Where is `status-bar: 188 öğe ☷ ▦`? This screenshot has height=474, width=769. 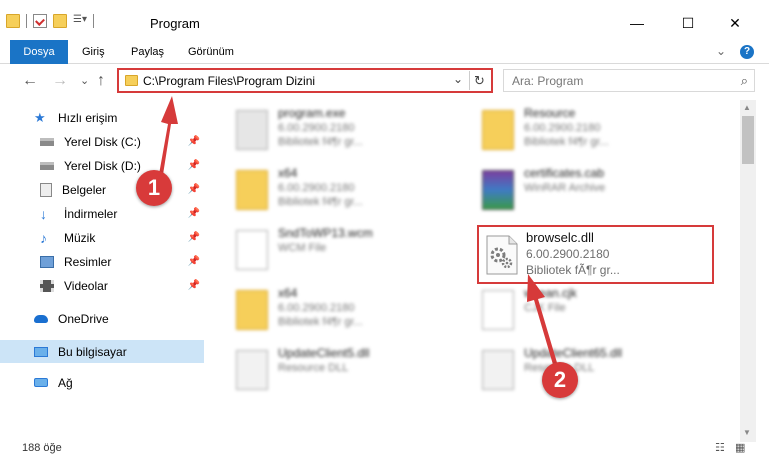 status-bar: 188 öğe ☷ ▦ is located at coordinates (384, 458).